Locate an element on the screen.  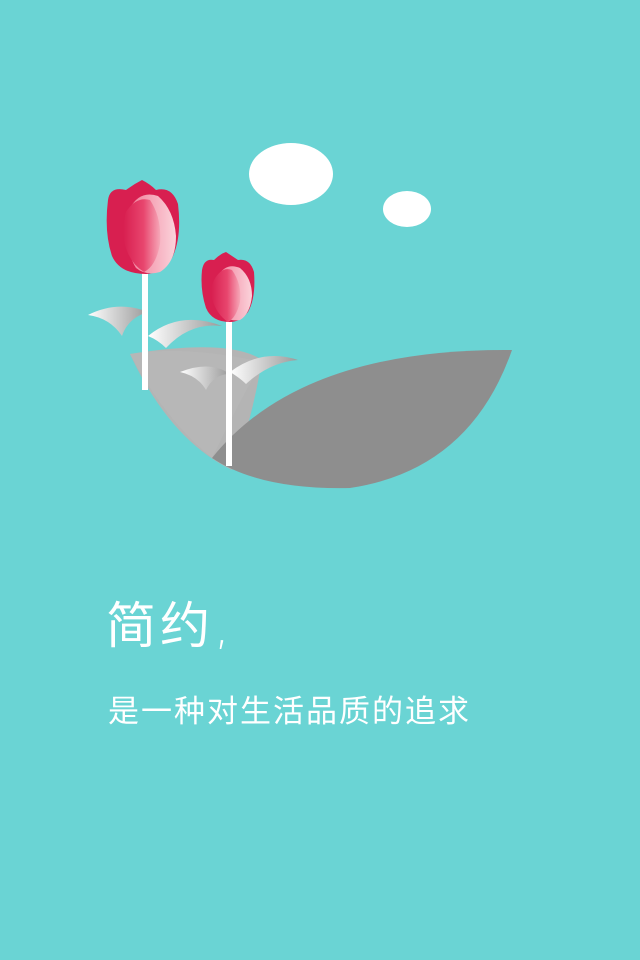
tulip-right is located at coordinates (228, 287).